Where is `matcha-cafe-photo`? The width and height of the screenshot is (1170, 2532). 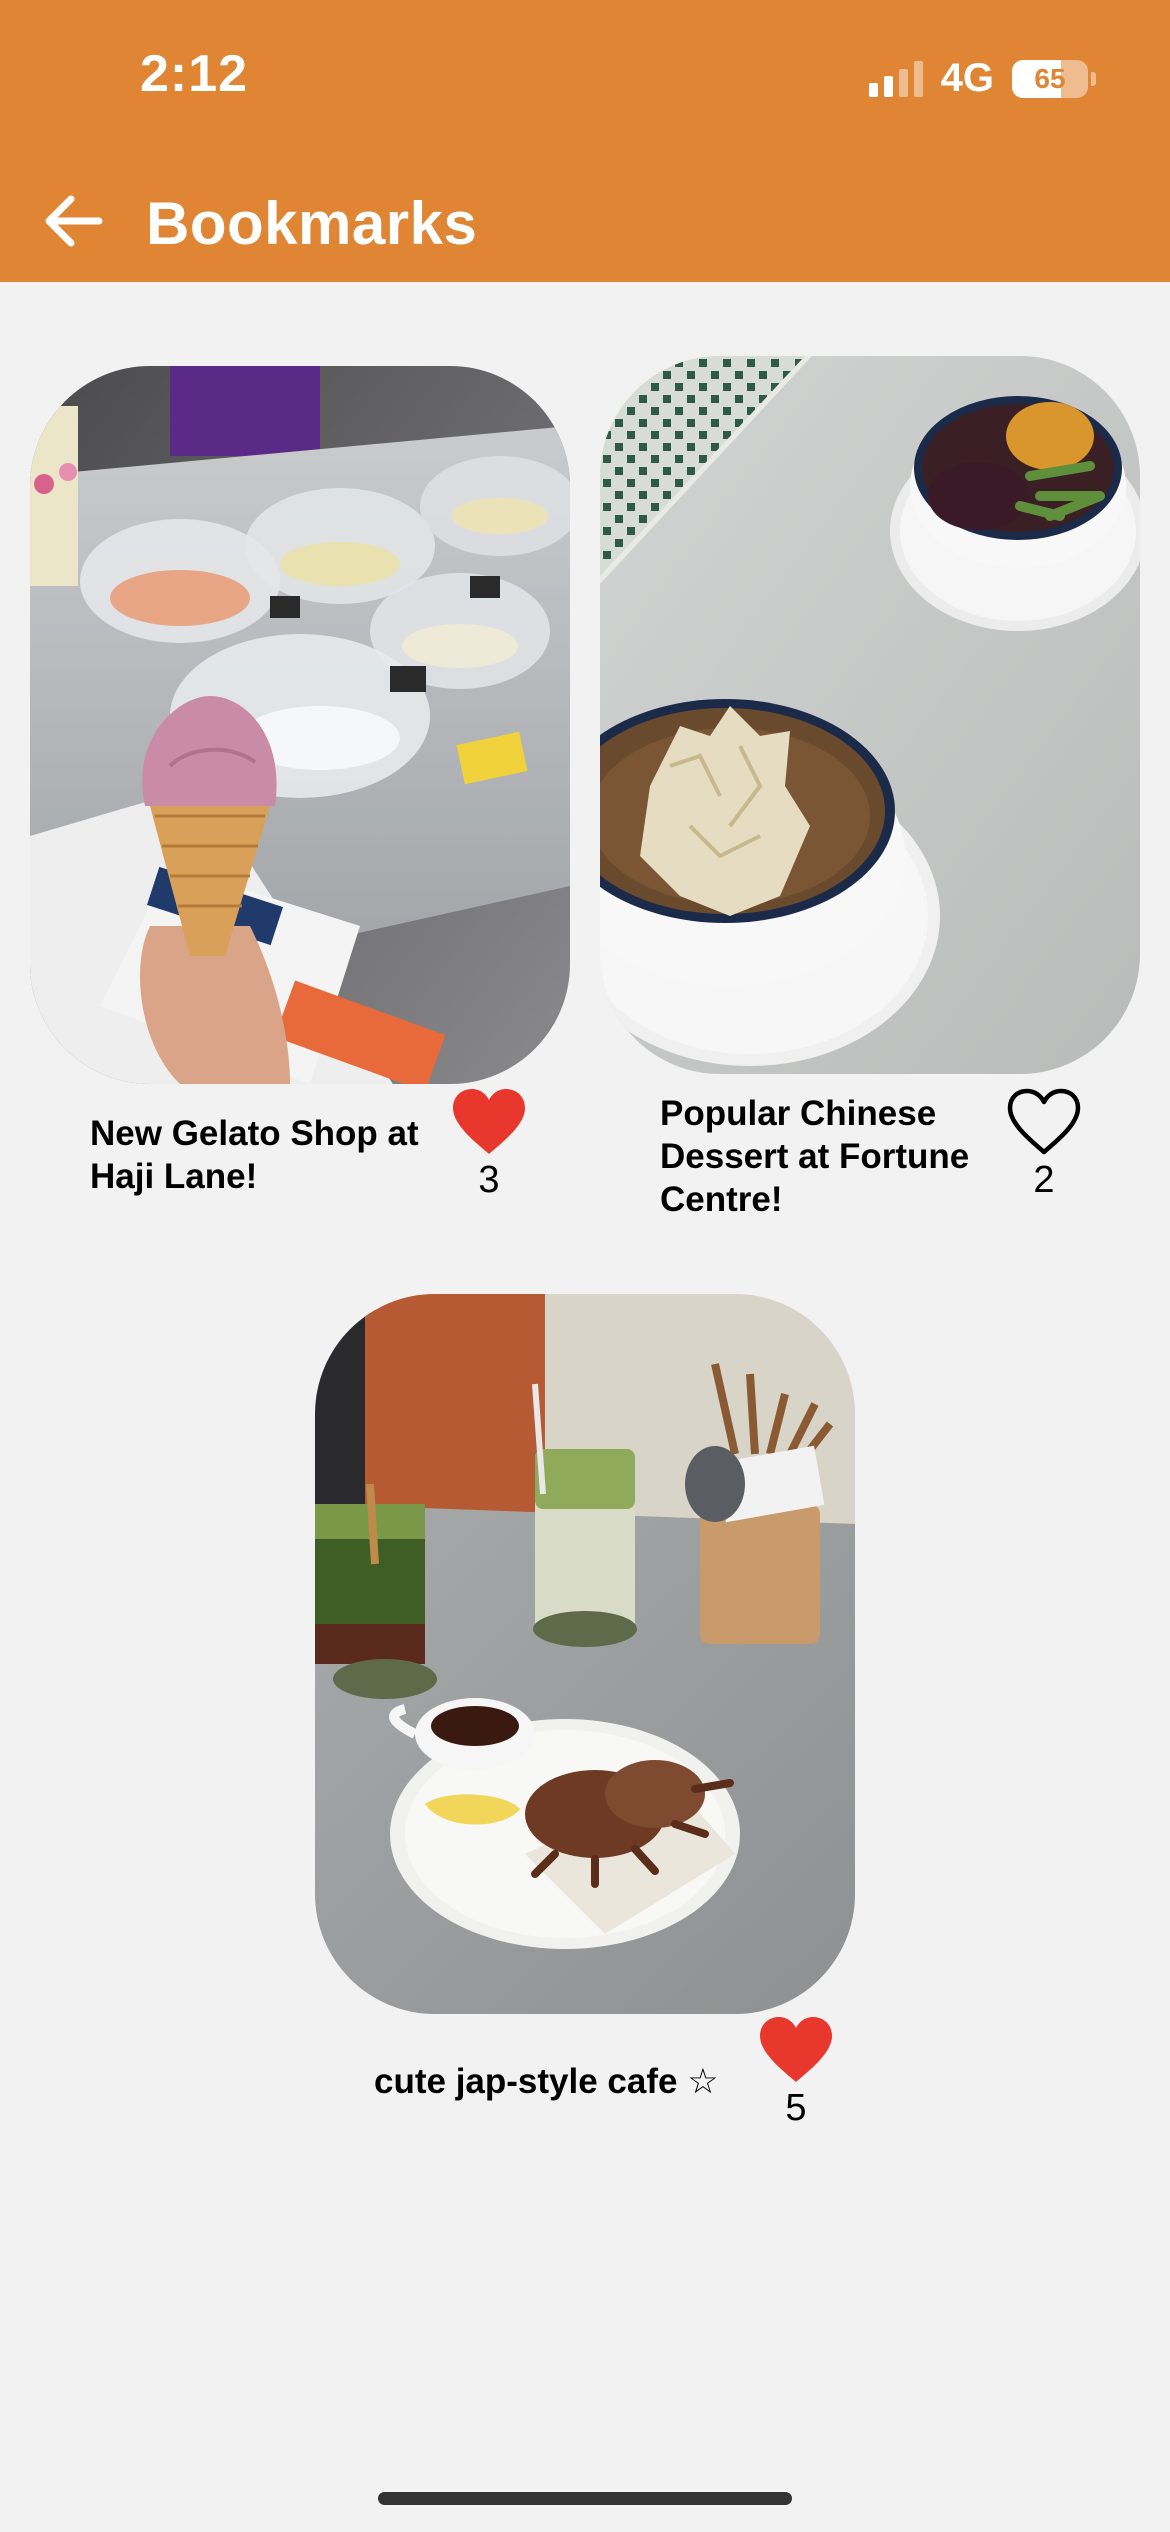
matcha-cafe-photo is located at coordinates (585, 1654).